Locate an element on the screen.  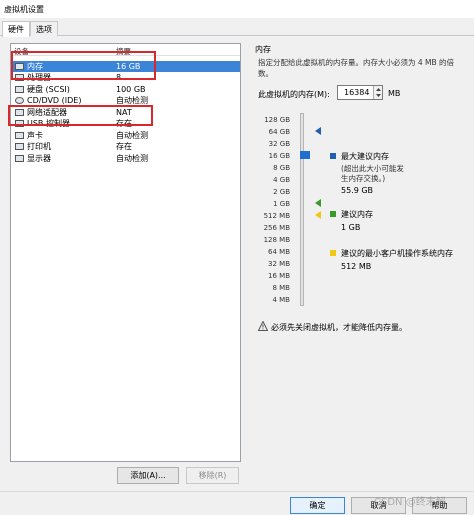
device-name: 显示器 is located at coordinates (39, 158).